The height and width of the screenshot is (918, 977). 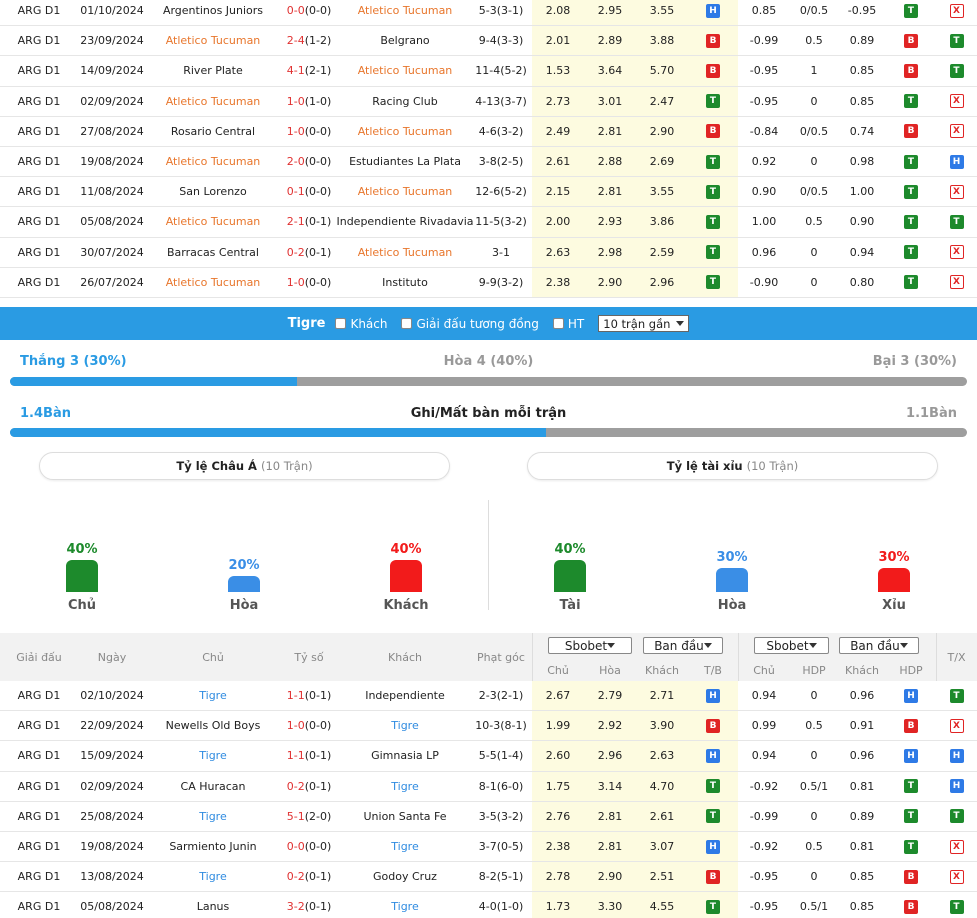 I want to click on tx-badge: T, so click(x=956, y=221).